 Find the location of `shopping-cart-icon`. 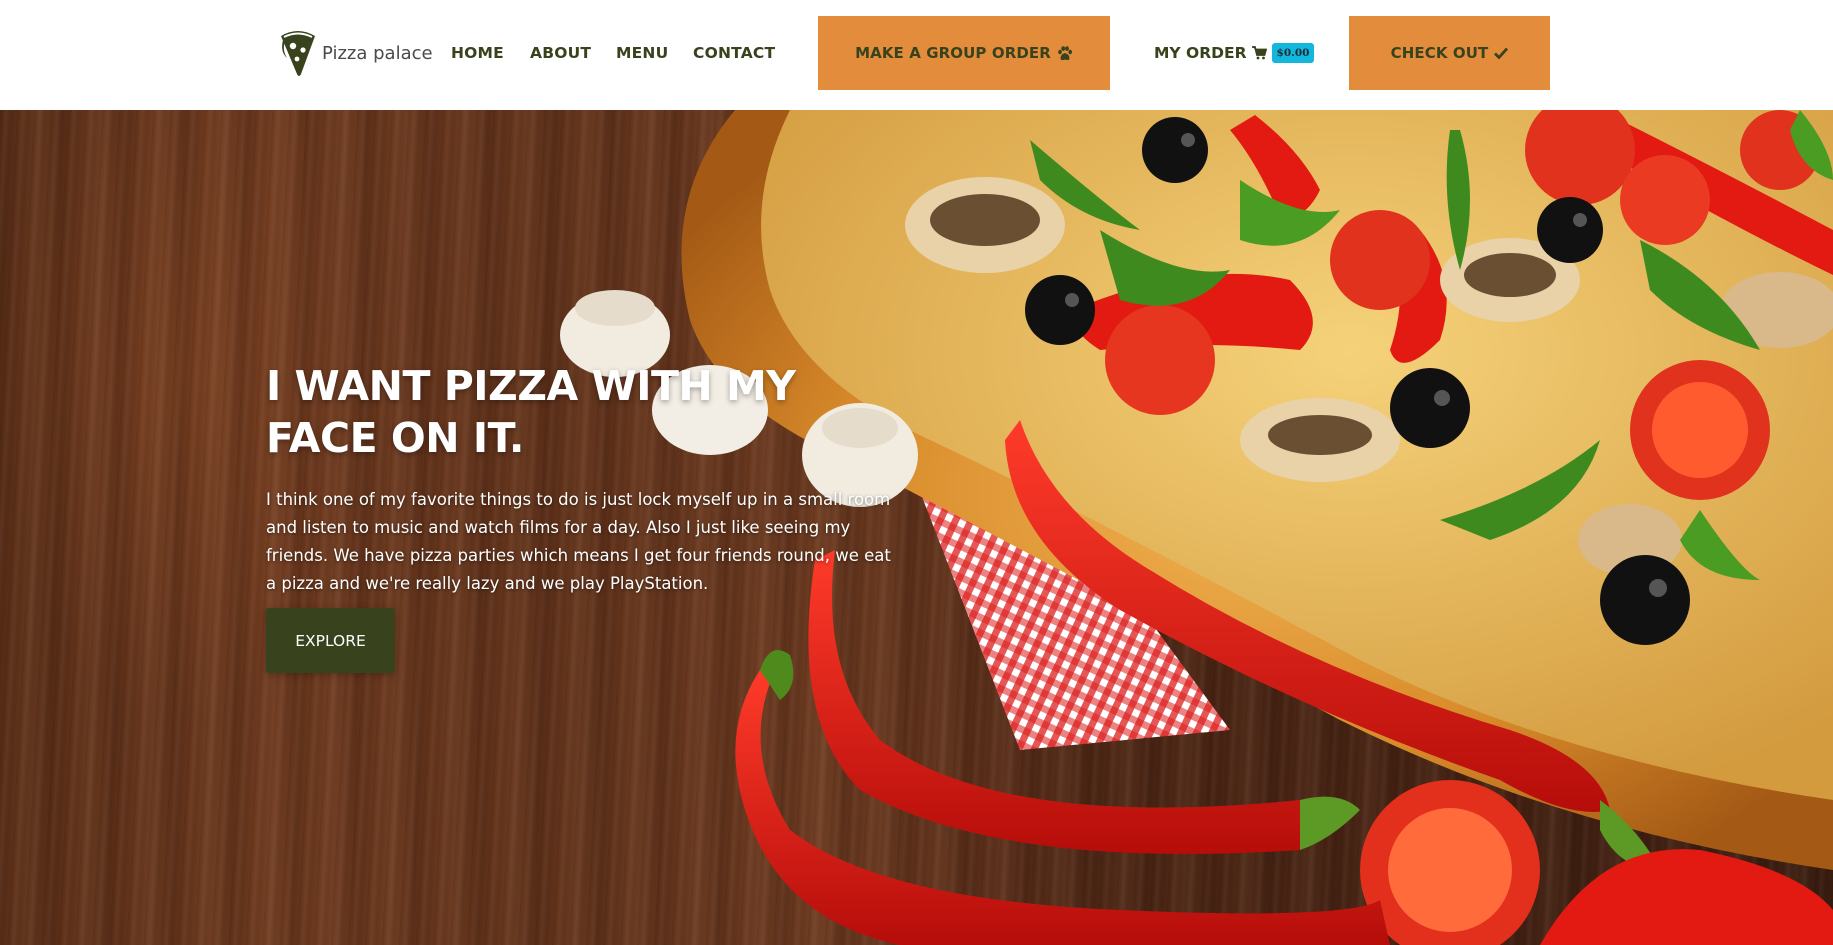

shopping-cart-icon is located at coordinates (1259, 53).